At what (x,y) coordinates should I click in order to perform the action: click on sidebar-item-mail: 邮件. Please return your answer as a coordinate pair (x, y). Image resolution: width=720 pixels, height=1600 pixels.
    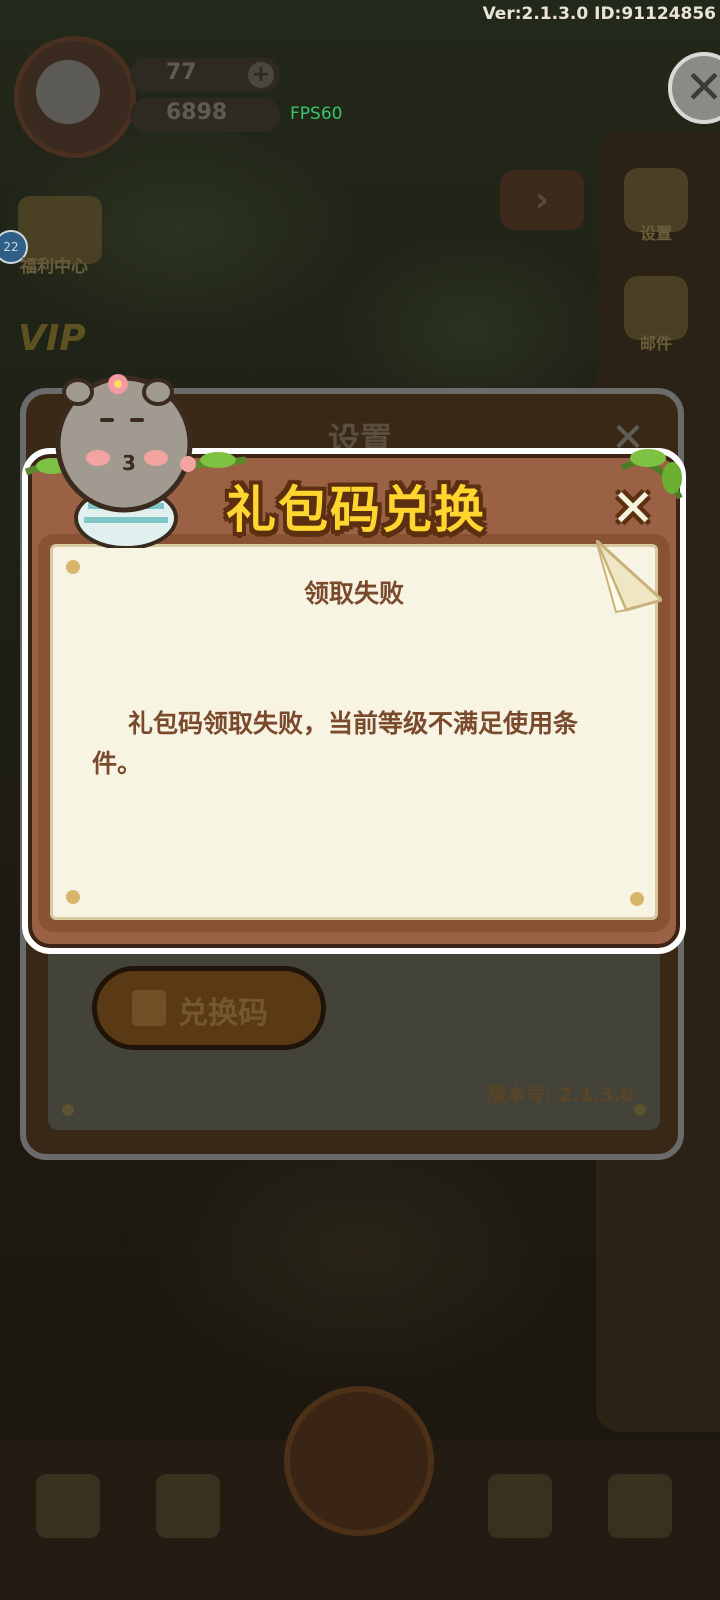
    Looking at the image, I should click on (656, 342).